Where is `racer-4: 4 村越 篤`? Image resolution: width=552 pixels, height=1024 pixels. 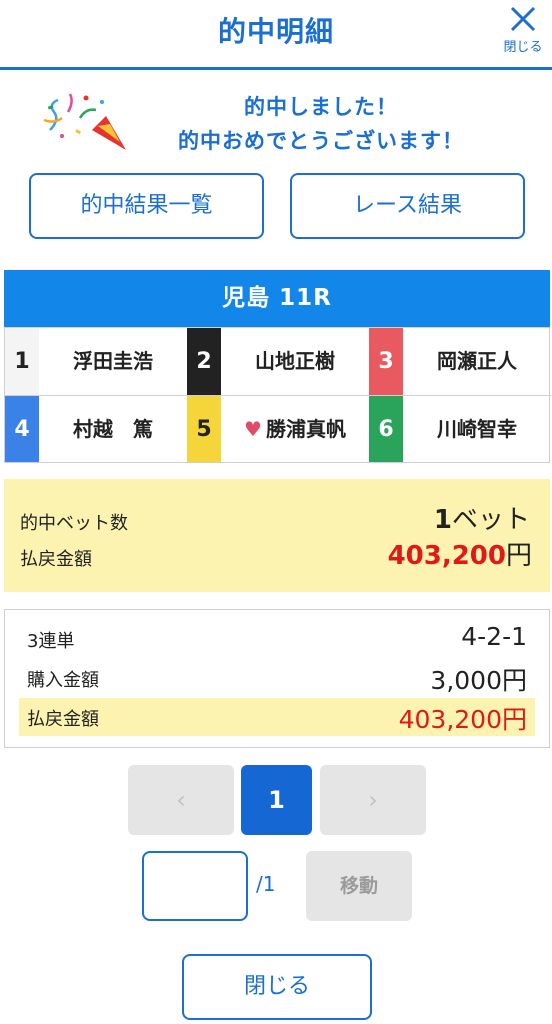
racer-4: 4 村越 篤 is located at coordinates (96, 428).